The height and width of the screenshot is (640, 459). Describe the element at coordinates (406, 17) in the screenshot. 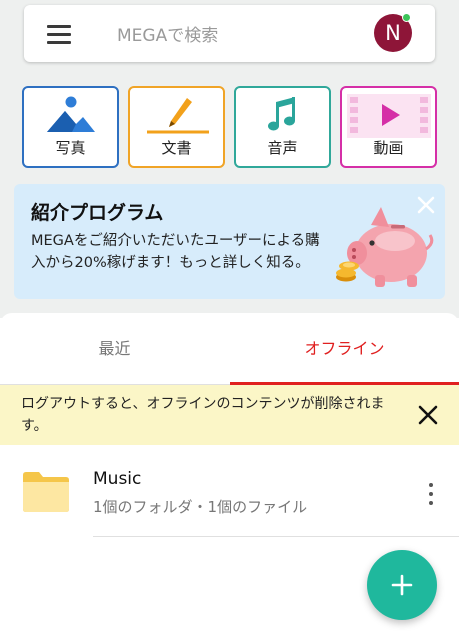

I see `online-status-dot` at that location.